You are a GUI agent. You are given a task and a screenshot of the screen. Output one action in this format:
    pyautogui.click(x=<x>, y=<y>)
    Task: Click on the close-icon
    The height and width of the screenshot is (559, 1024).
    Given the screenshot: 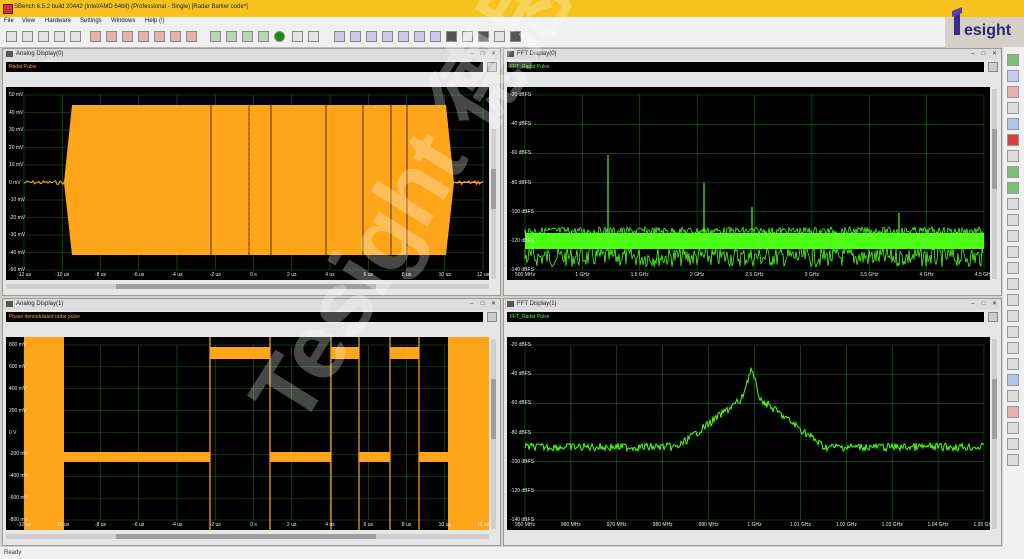 What is the action you would take?
    pyautogui.click(x=467, y=36)
    